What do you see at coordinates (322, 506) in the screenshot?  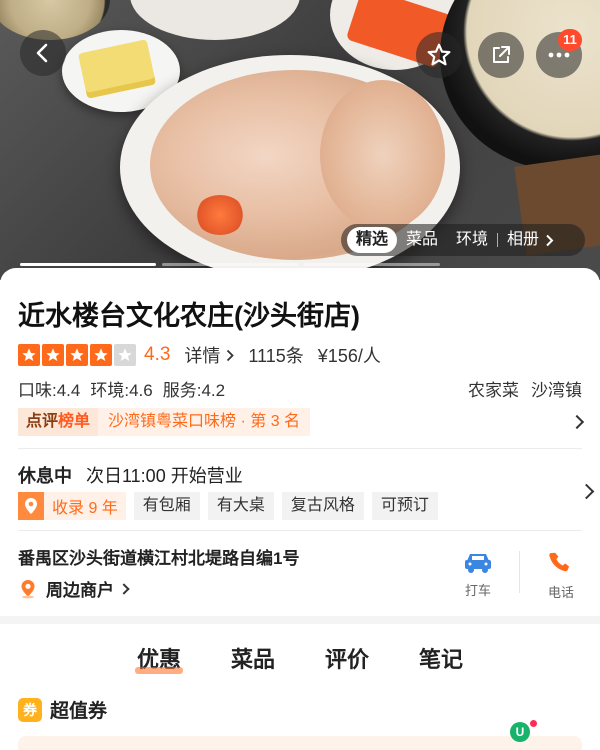 I see `feature-tag-retro-style: 复古风格` at bounding box center [322, 506].